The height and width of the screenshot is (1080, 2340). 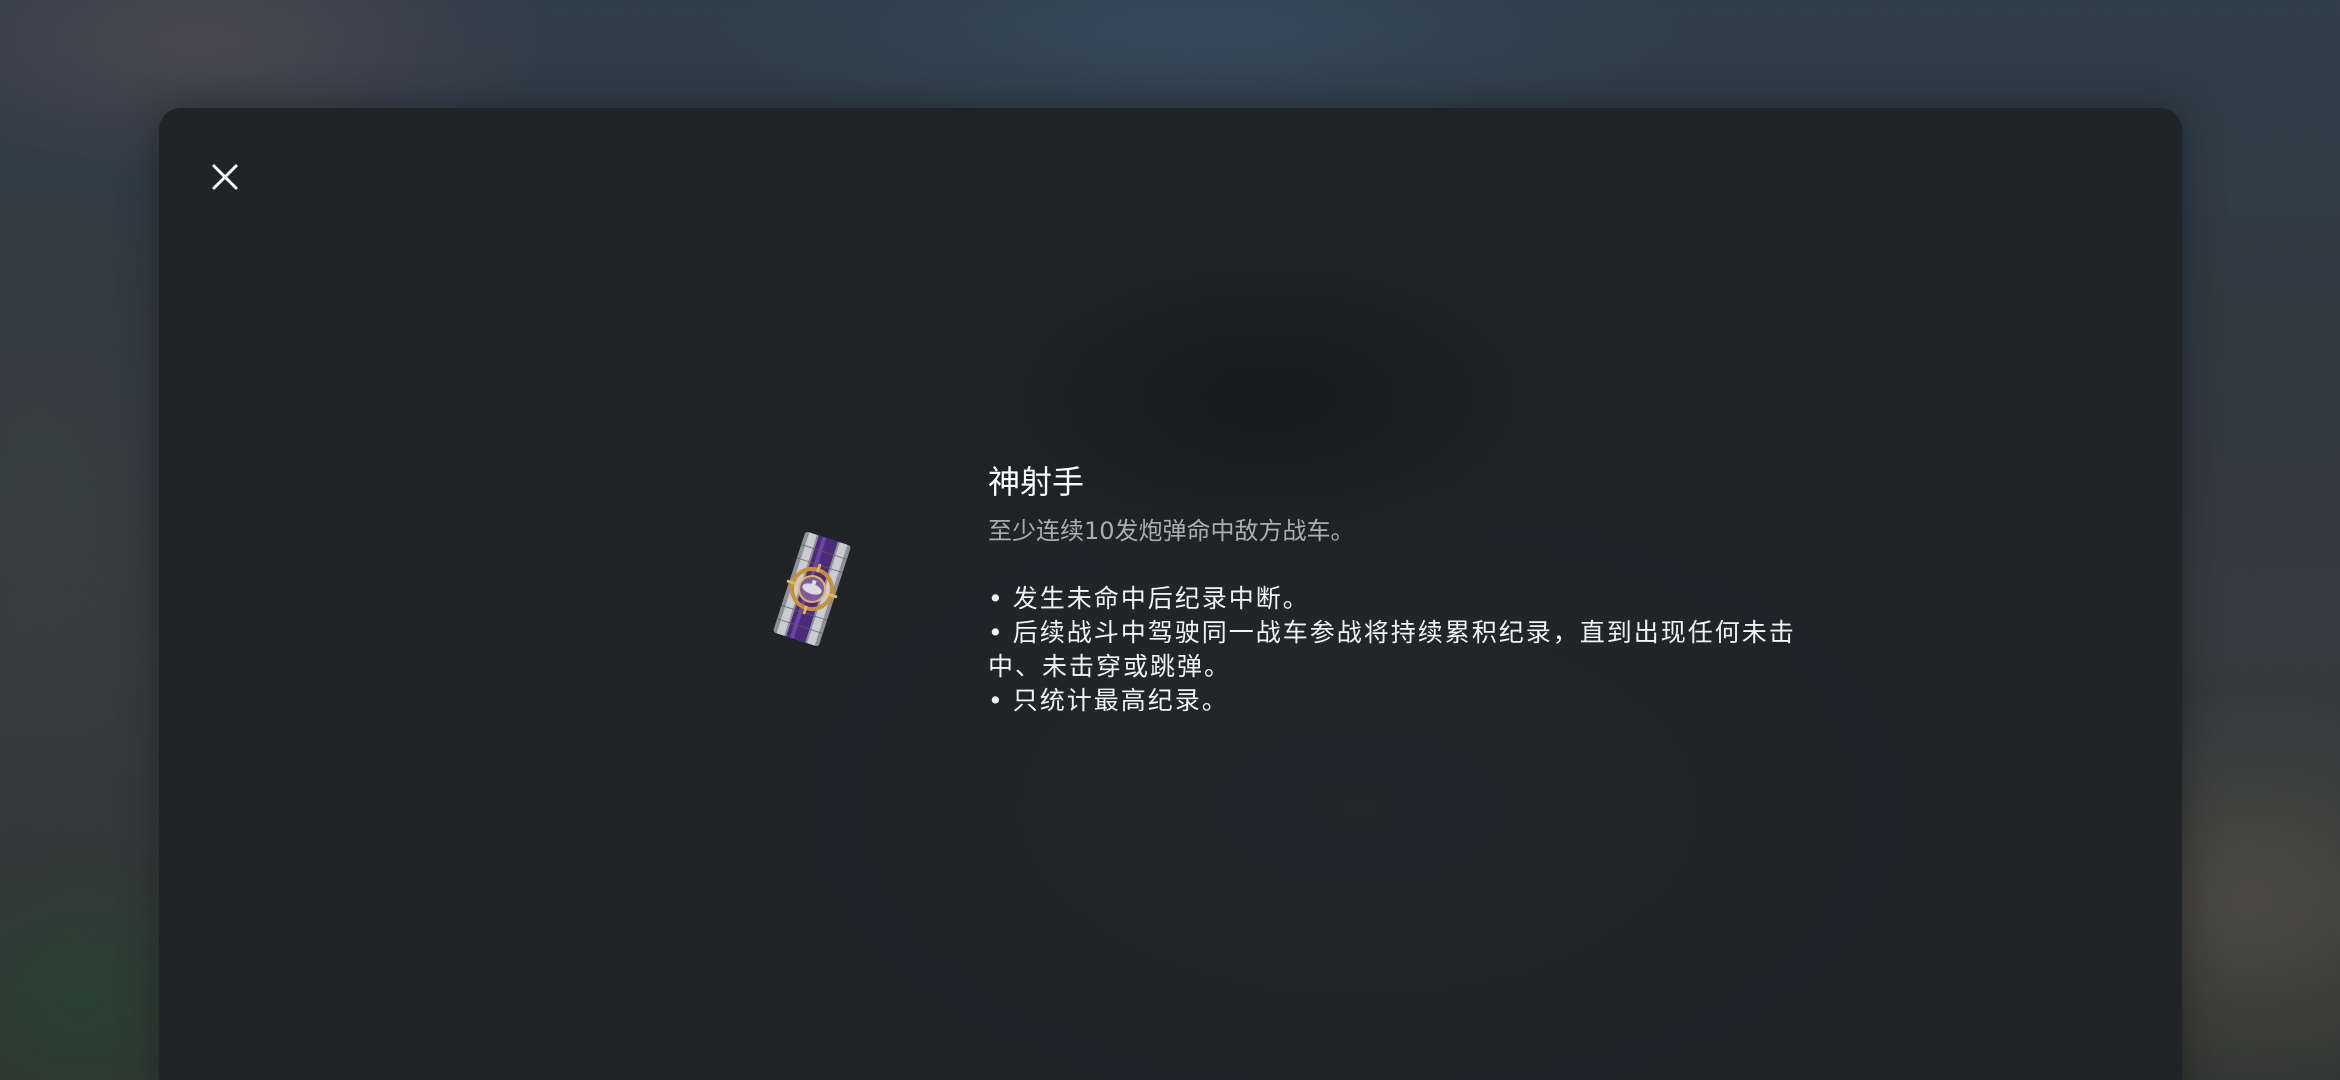 I want to click on achievement-description: 至少连续10发炮弹命中敌方战车。, so click(x=1171, y=531).